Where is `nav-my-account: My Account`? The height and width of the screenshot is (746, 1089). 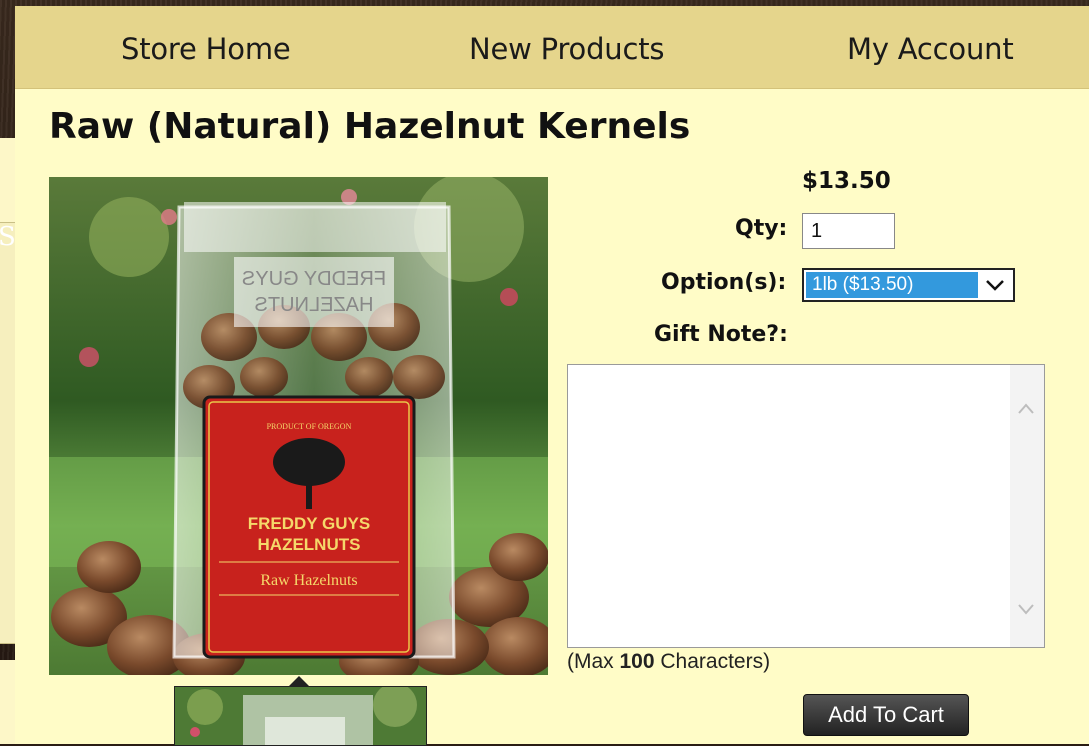 nav-my-account: My Account is located at coordinates (930, 49).